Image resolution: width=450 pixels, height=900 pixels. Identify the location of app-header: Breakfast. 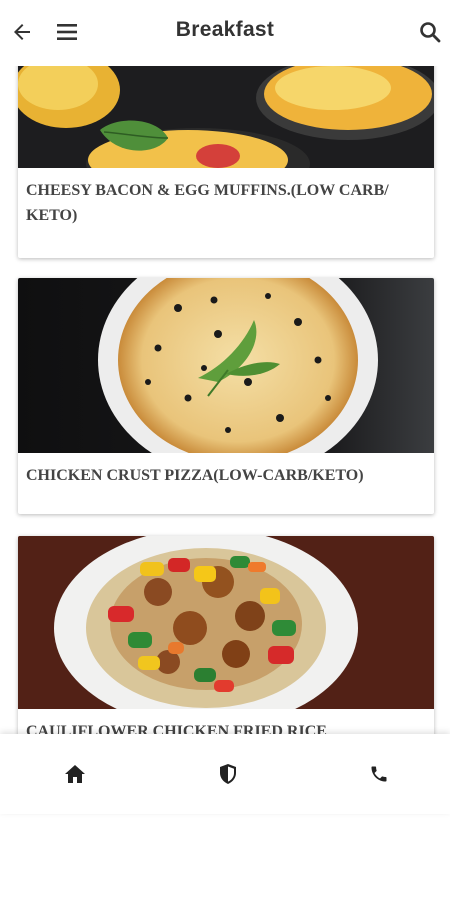
(225, 33).